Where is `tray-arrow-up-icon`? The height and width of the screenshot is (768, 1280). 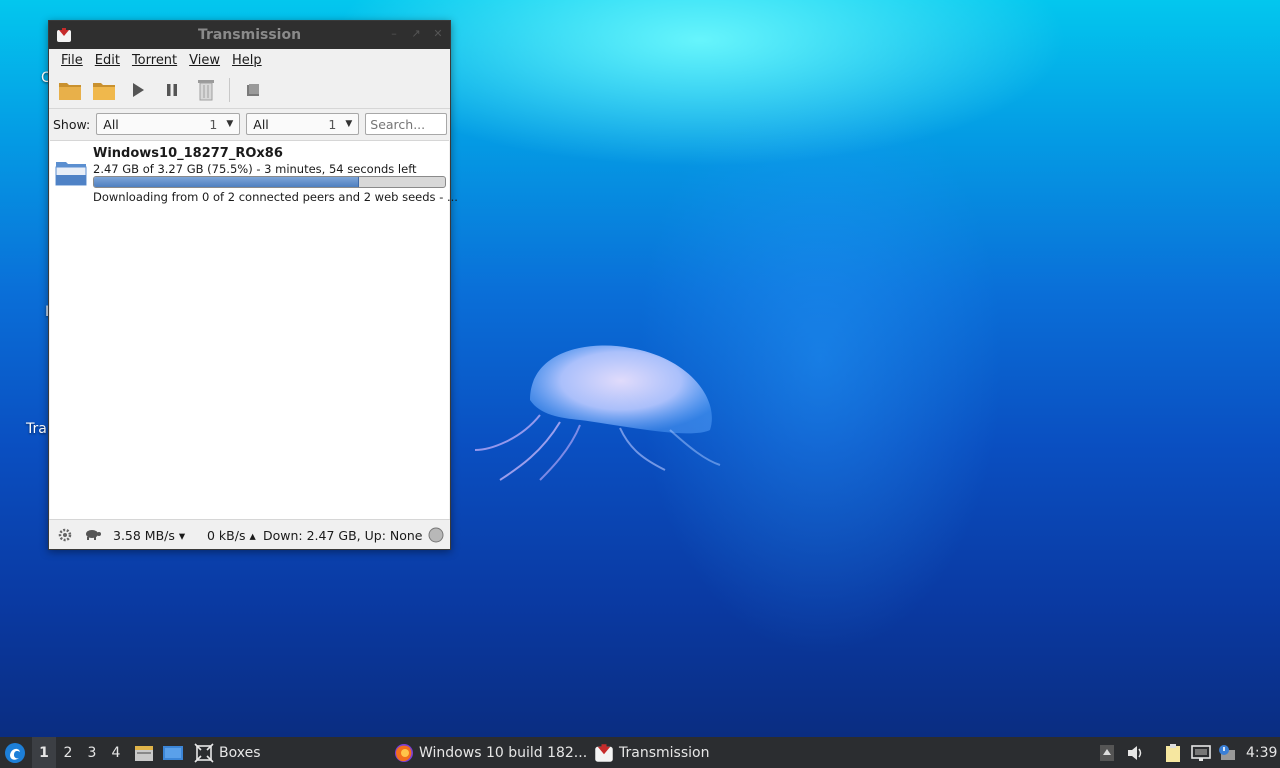 tray-arrow-up-icon is located at coordinates (1107, 752).